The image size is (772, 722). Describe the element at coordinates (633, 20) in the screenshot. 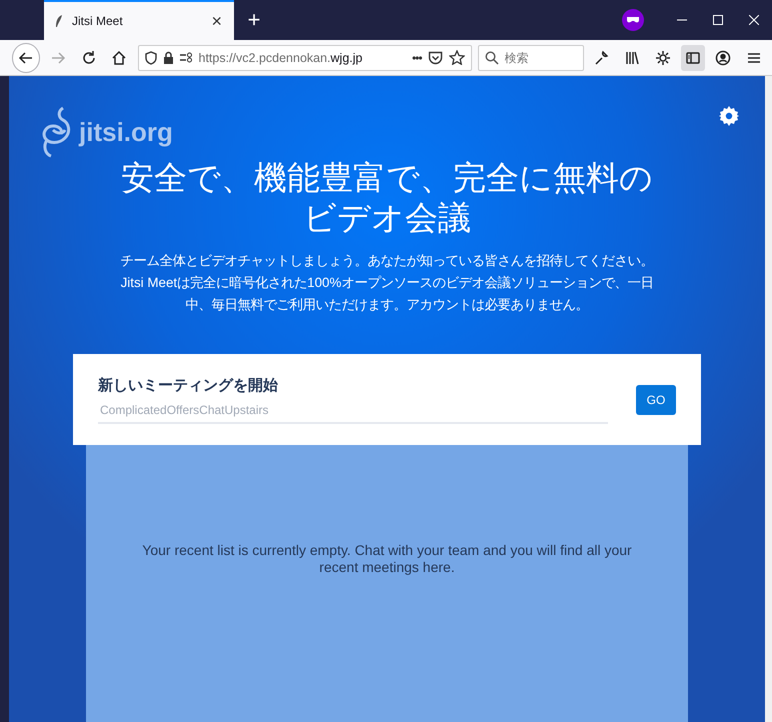

I see `private-mask-icon` at that location.